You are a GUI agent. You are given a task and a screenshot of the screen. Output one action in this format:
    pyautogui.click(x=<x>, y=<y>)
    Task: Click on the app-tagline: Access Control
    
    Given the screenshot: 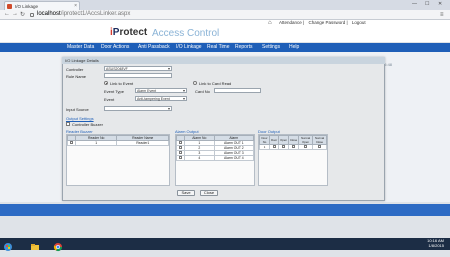 What is the action you would take?
    pyautogui.click(x=186, y=33)
    